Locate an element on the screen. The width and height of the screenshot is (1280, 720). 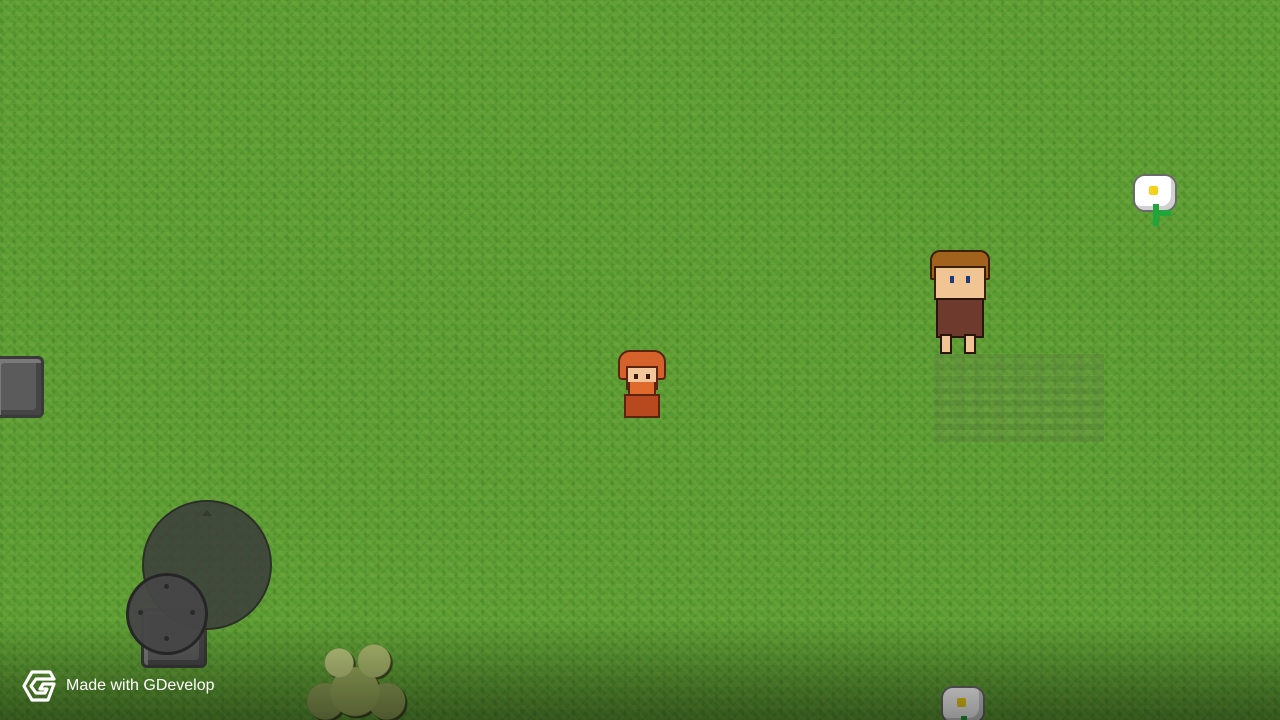
thumb-dot-up is located at coordinates (166, 586).